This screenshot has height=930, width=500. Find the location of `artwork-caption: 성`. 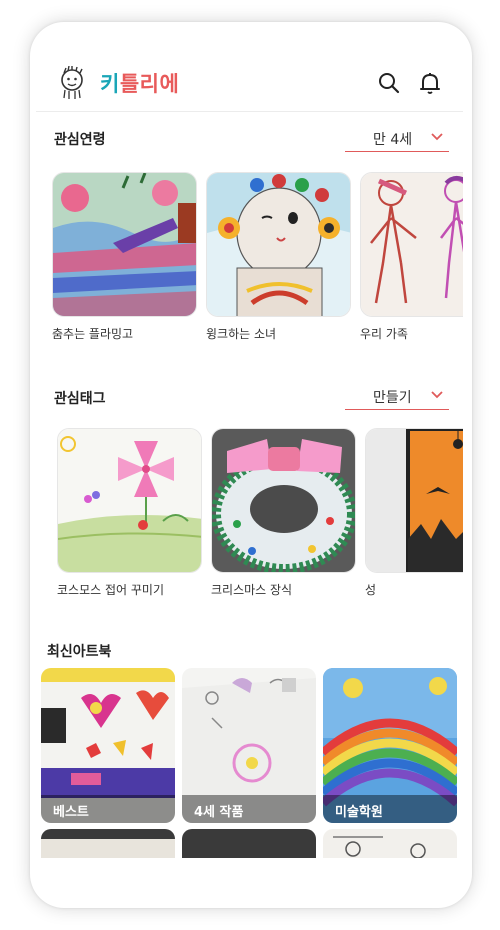

artwork-caption: 성 is located at coordinates (371, 590).